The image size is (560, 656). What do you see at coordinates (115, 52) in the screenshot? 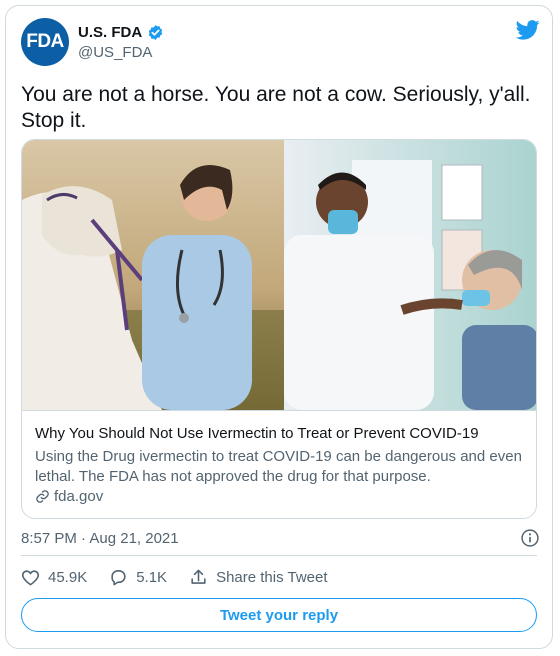
I see `handle: @US_FDA` at bounding box center [115, 52].